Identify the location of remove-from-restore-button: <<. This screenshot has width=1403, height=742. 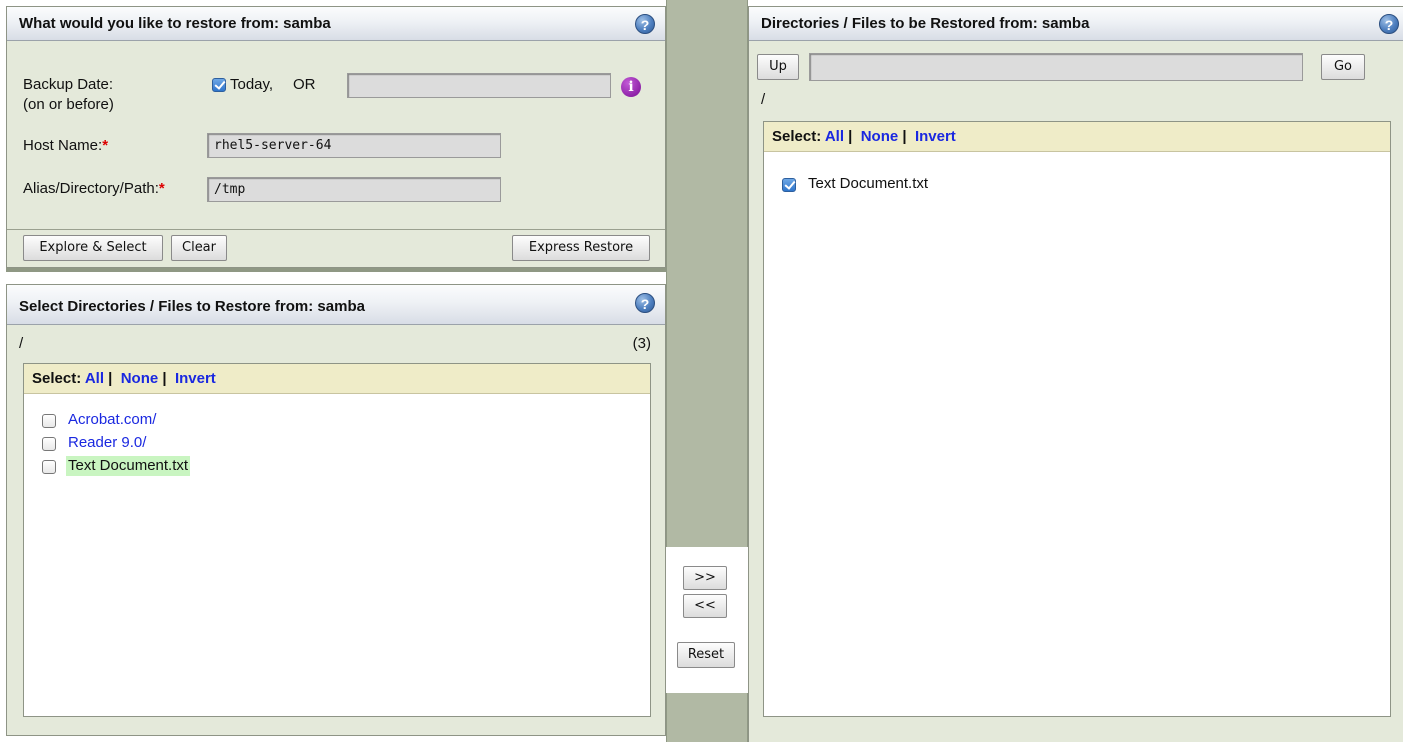
(705, 606).